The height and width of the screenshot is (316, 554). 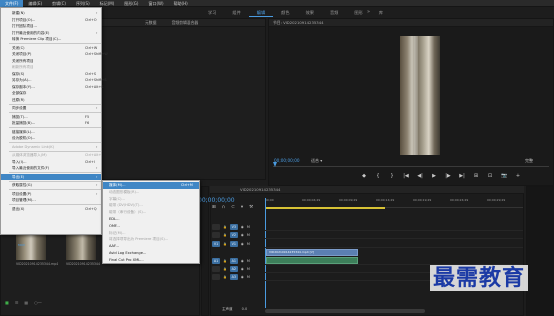 I want to click on menubar-item: 剪辑(C), so click(x=59, y=3).